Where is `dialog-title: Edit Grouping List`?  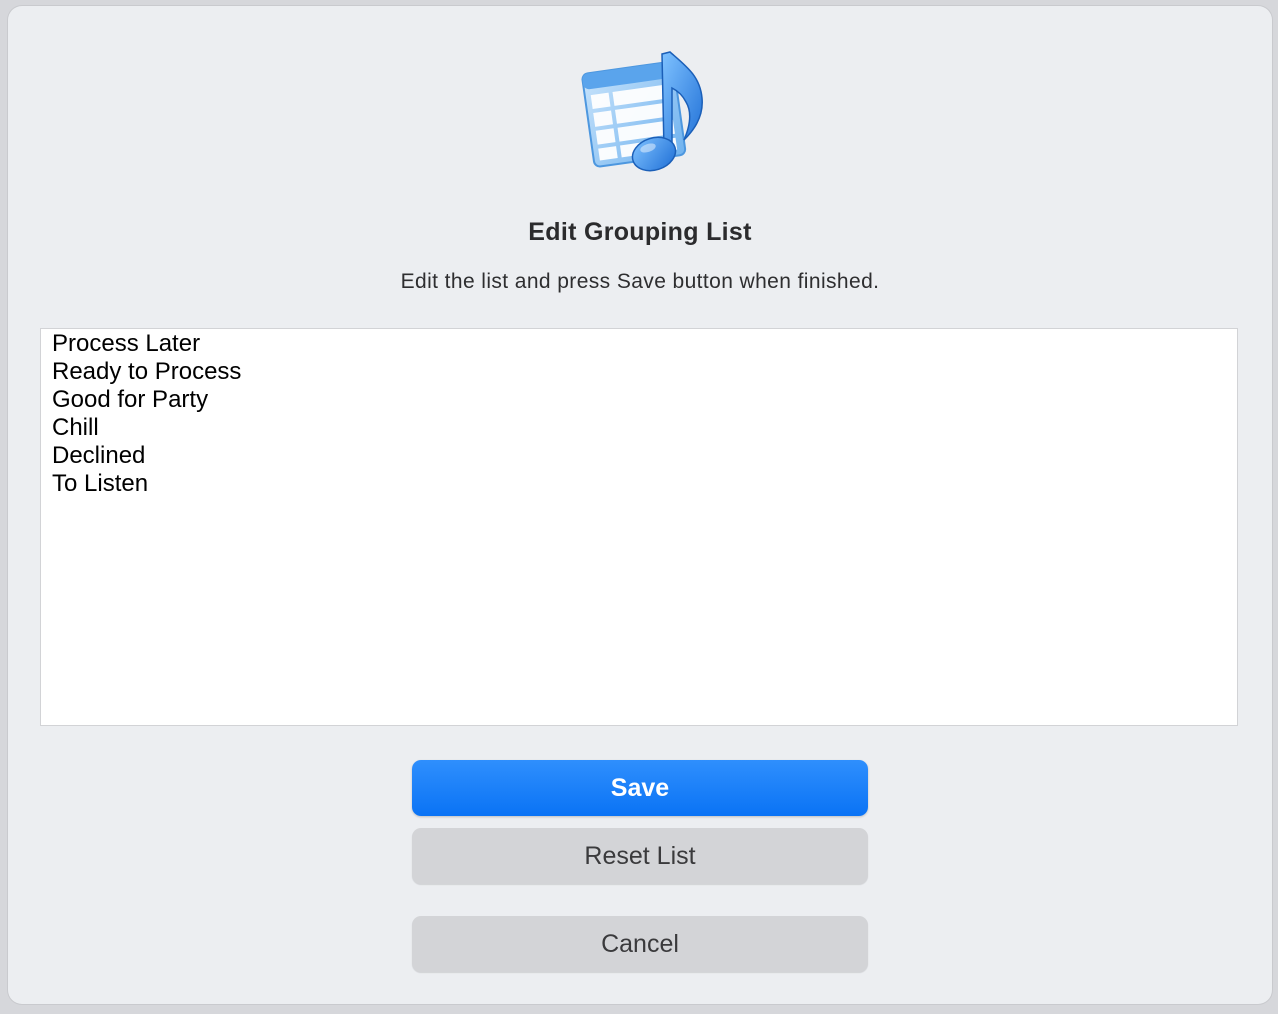
dialog-title: Edit Grouping List is located at coordinates (640, 232).